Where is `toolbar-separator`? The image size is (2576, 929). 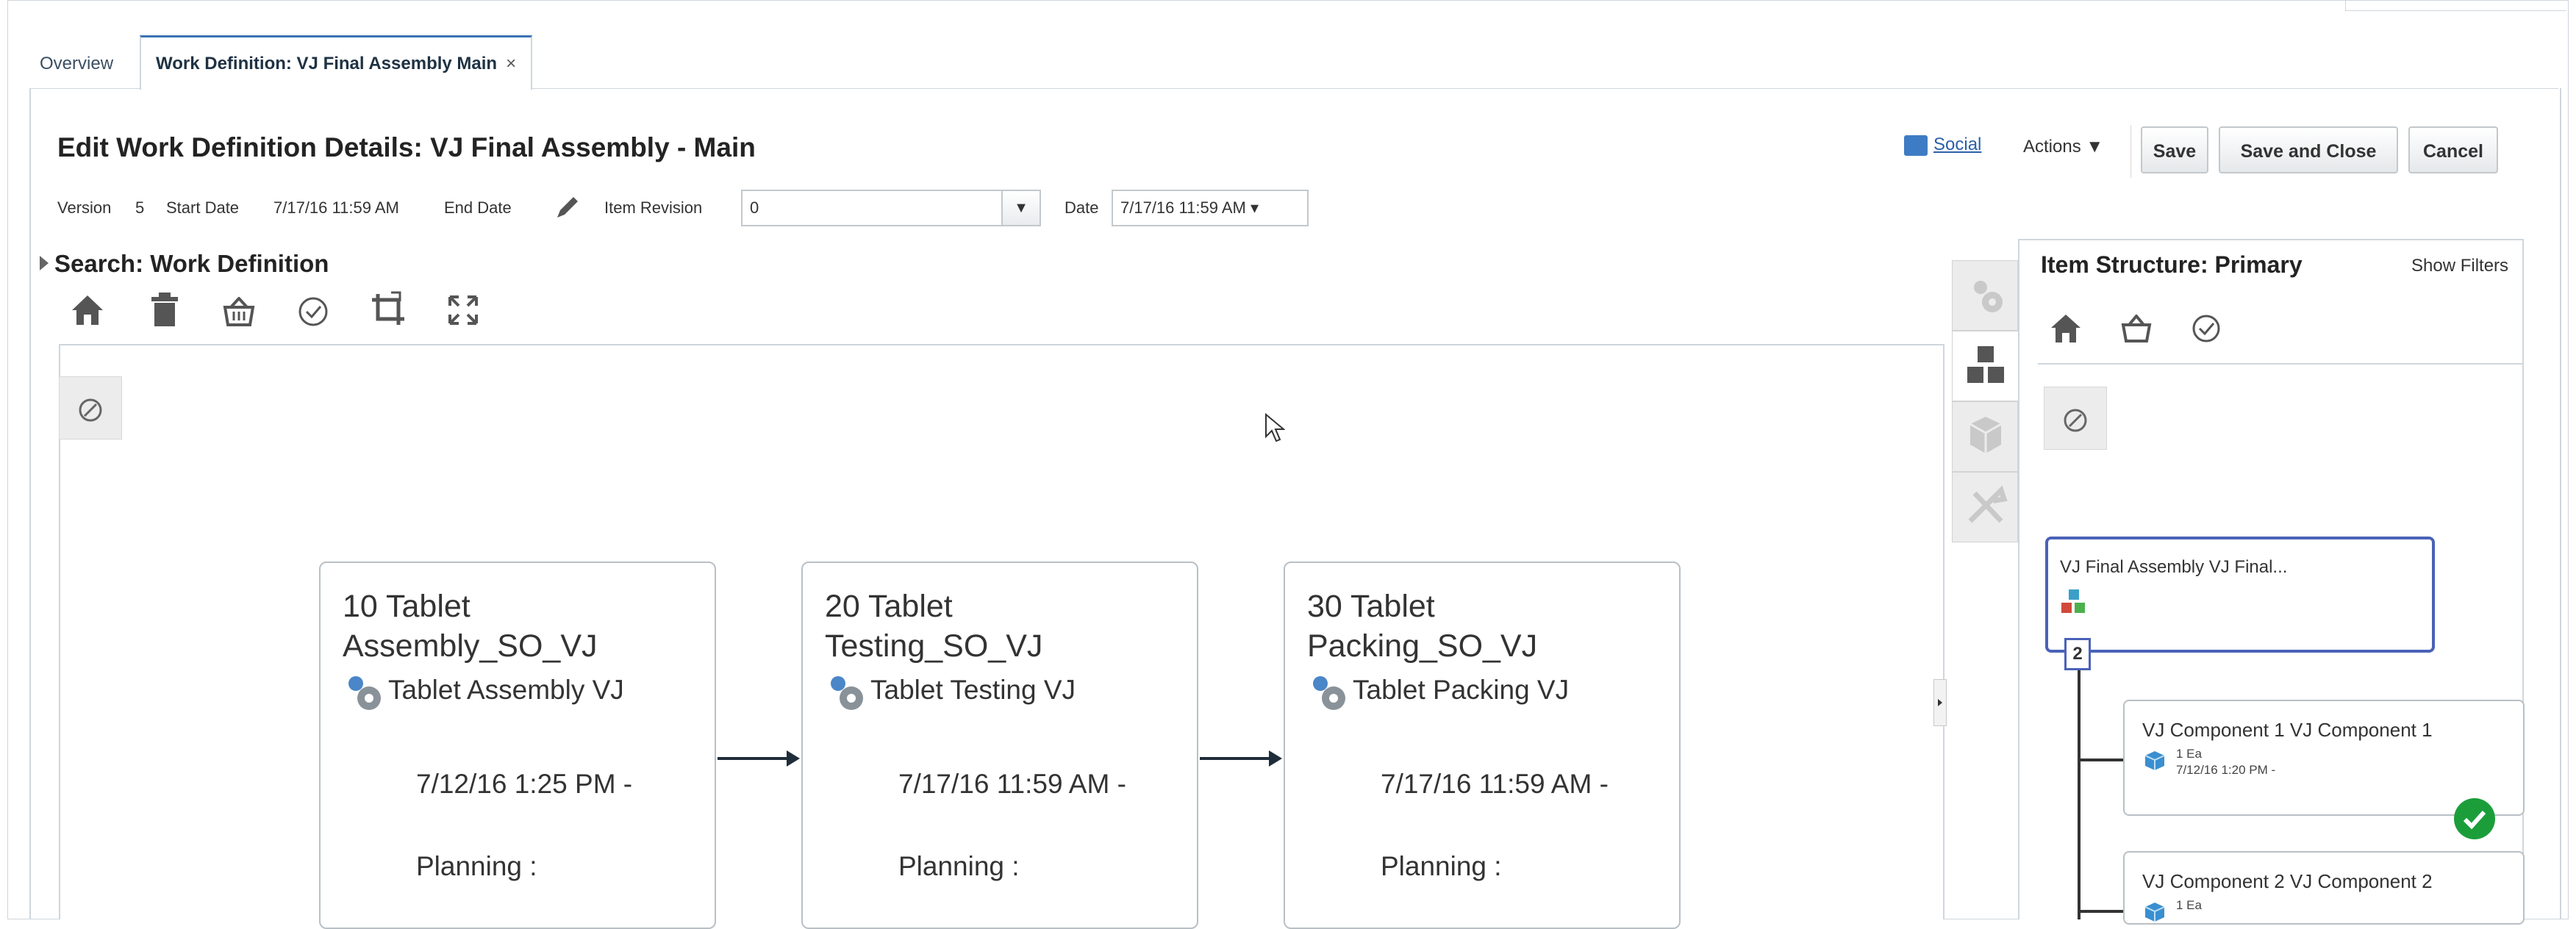
toolbar-separator is located at coordinates (2130, 151).